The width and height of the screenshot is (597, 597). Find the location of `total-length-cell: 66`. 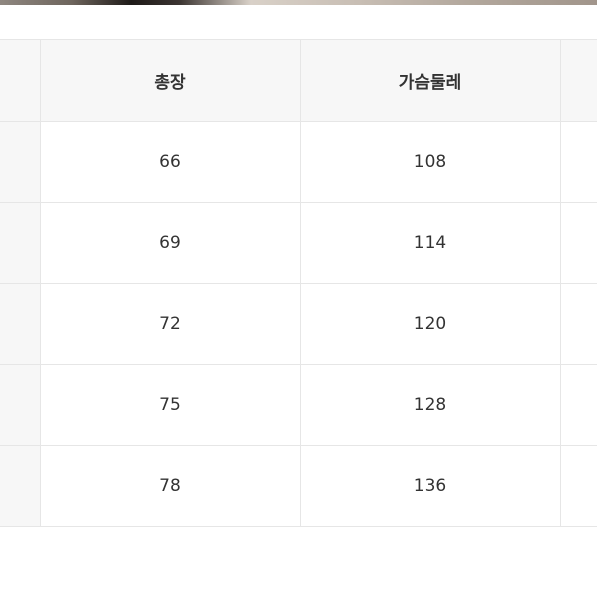

total-length-cell: 66 is located at coordinates (170, 162).